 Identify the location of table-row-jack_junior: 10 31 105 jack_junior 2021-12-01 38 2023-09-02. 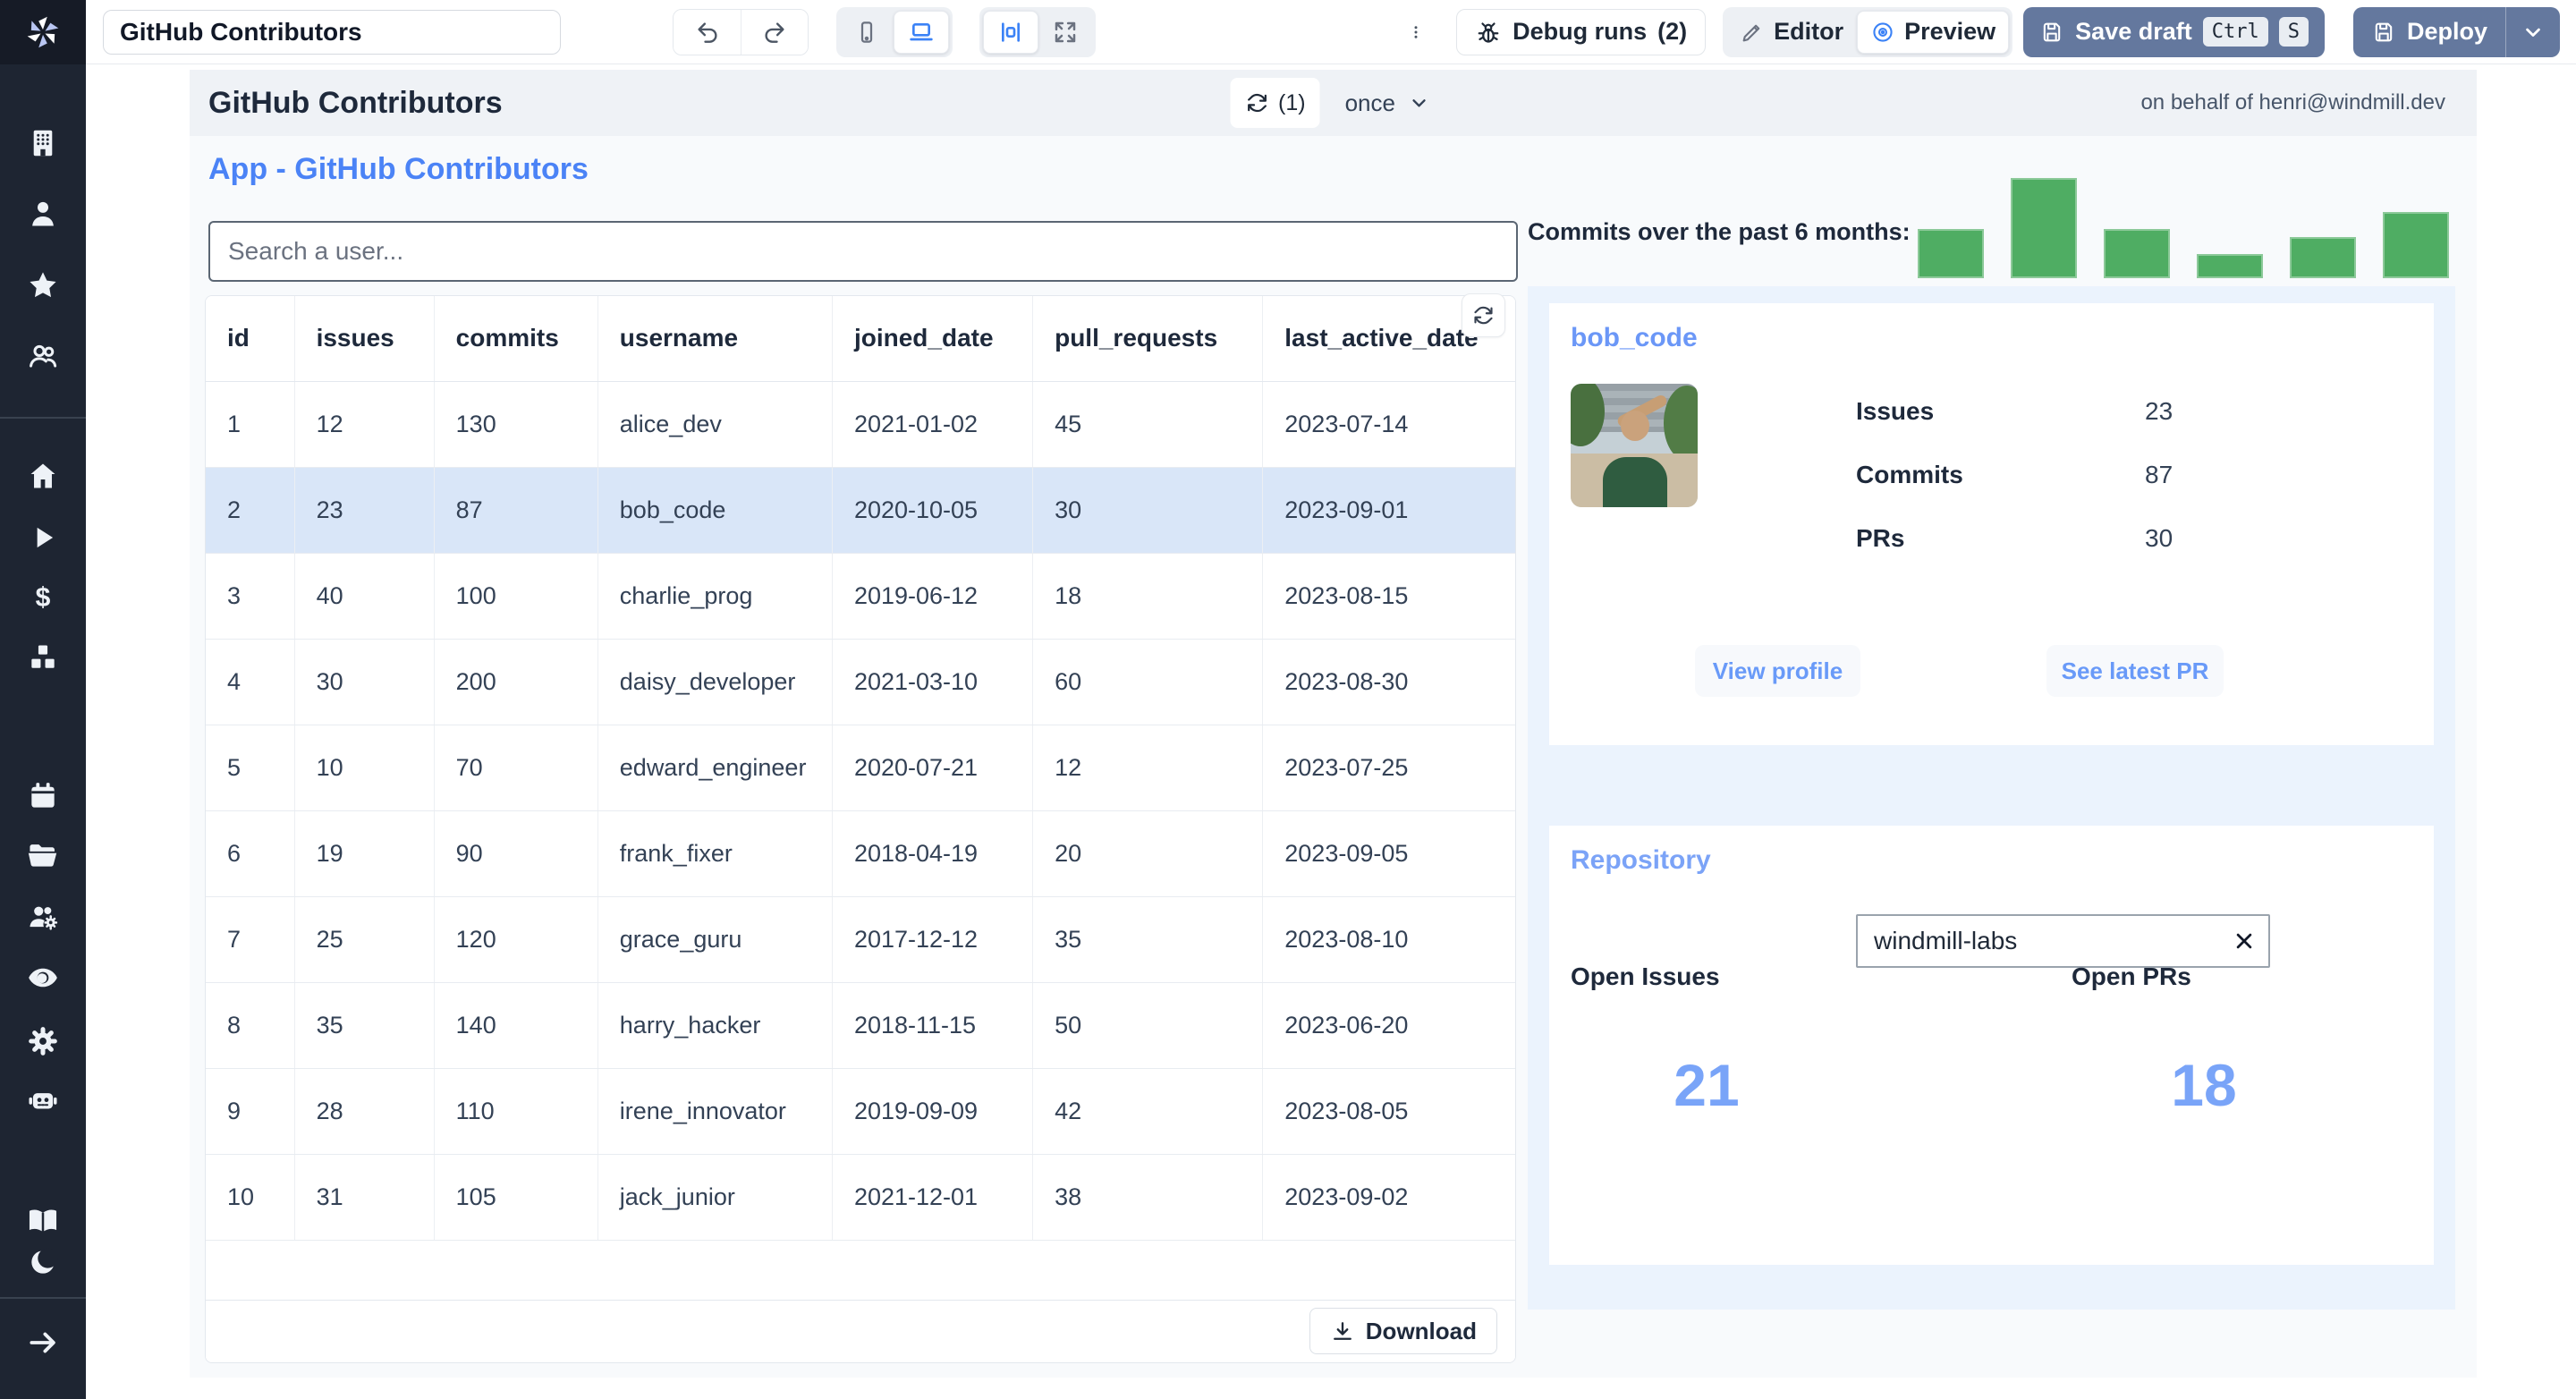
(860, 1197).